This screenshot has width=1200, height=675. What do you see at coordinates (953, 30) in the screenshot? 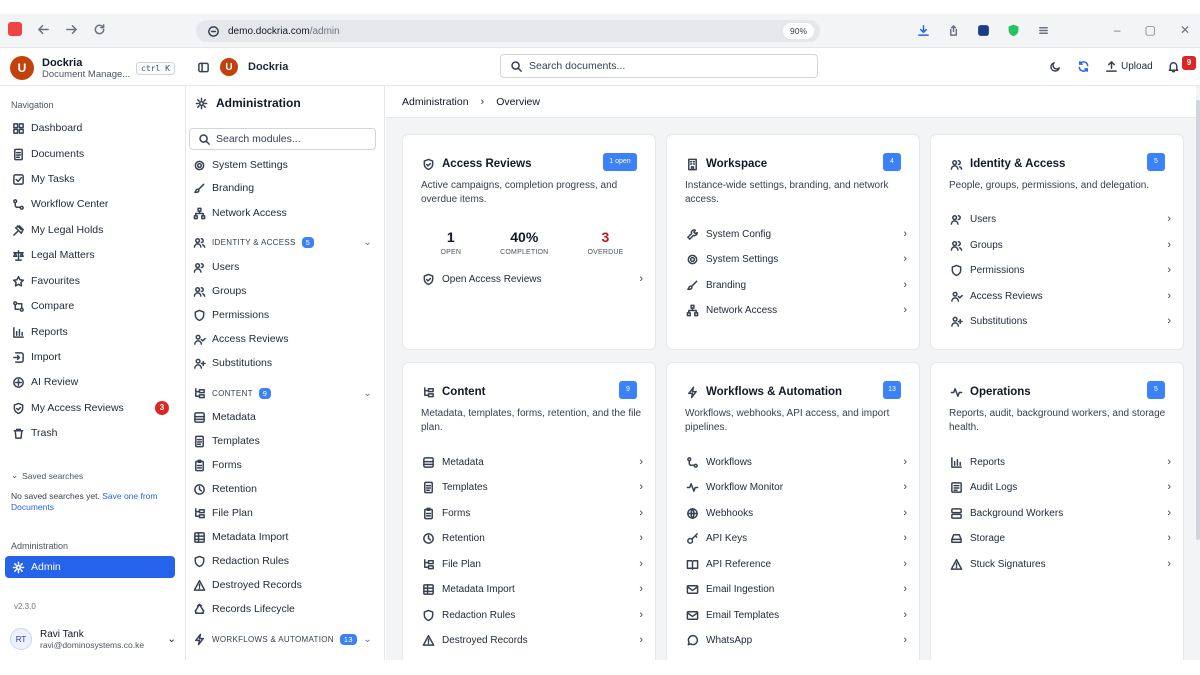
I see `share-icon` at bounding box center [953, 30].